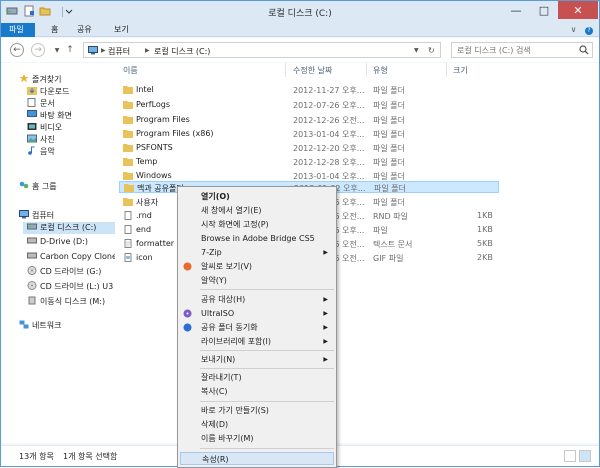 The image size is (600, 468). I want to click on menu-item-send-to: 보내기(N) ▶, so click(257, 359).